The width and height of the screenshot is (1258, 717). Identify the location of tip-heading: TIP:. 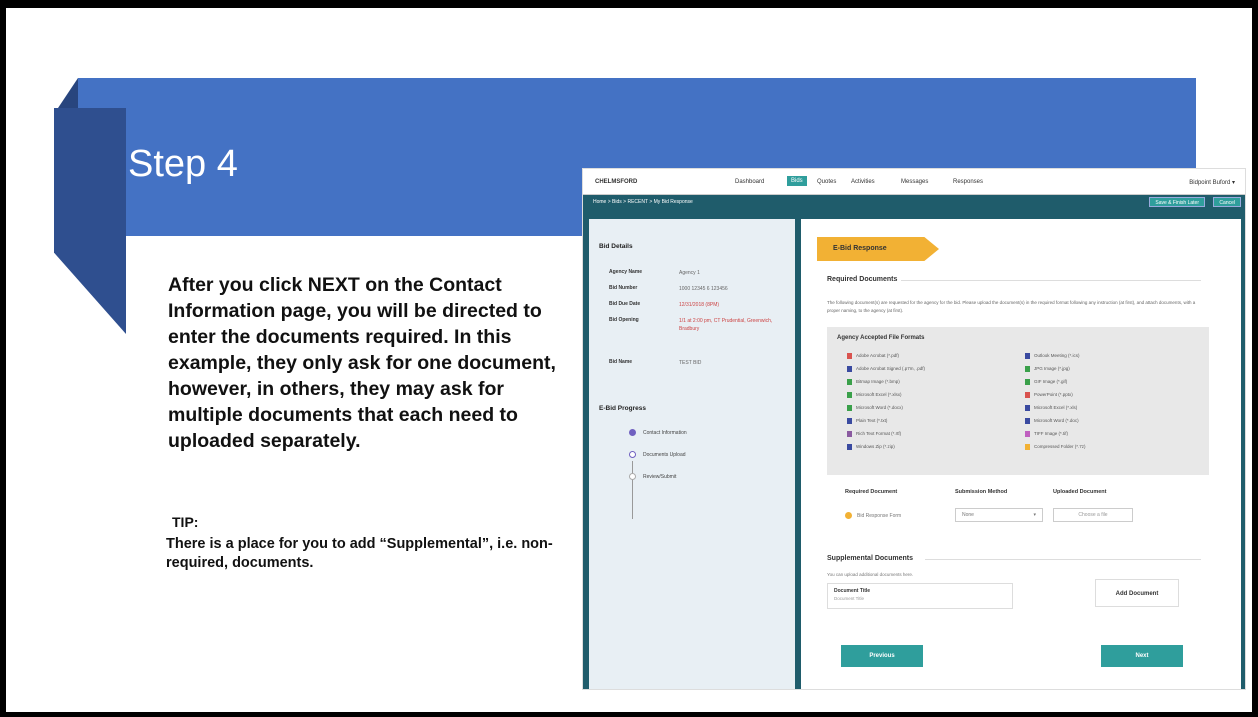
(185, 522).